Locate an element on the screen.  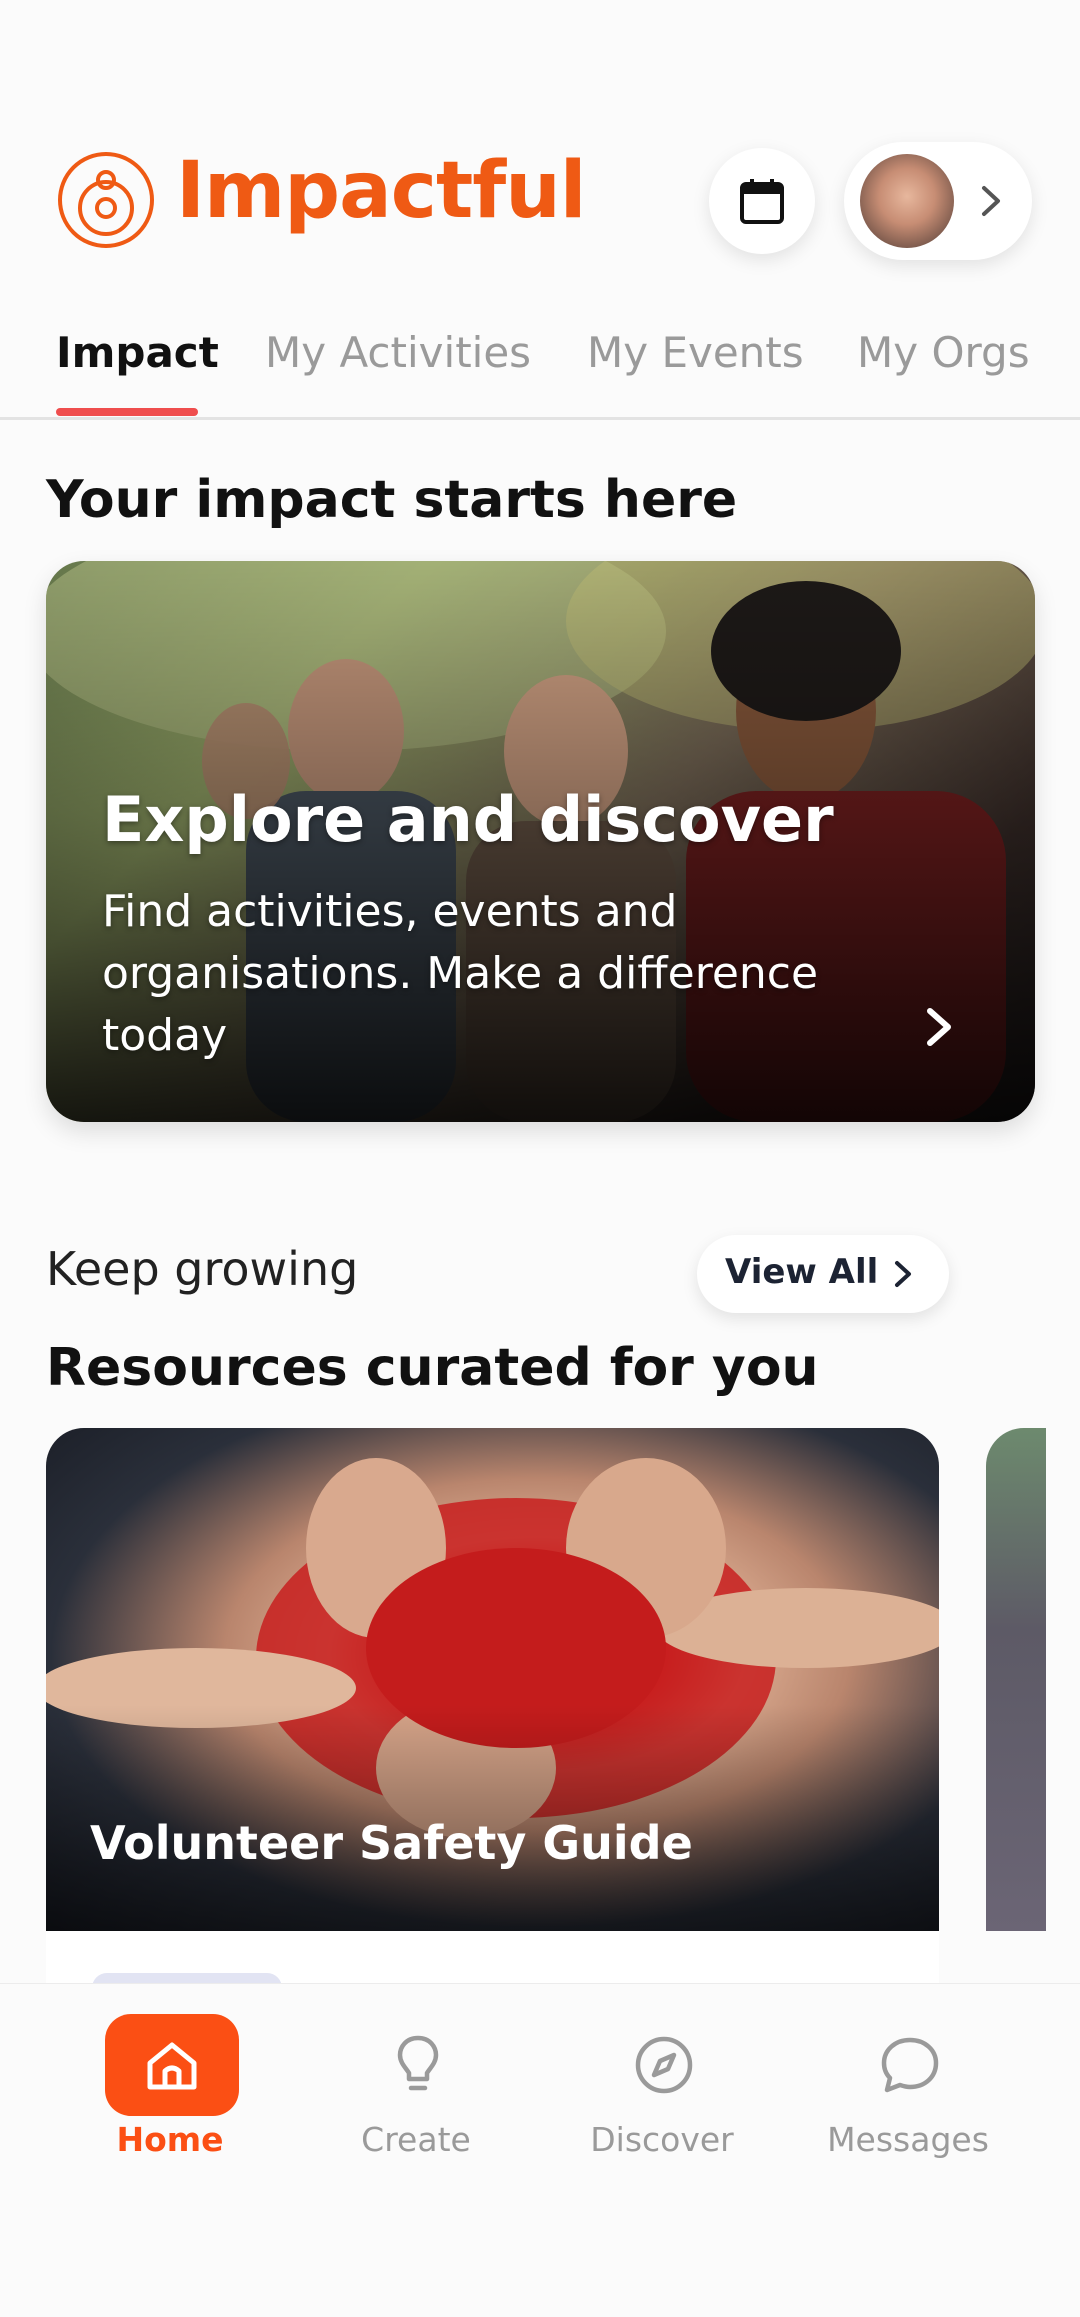
resource-title: Volunteer Safety Guide is located at coordinates (391, 1843).